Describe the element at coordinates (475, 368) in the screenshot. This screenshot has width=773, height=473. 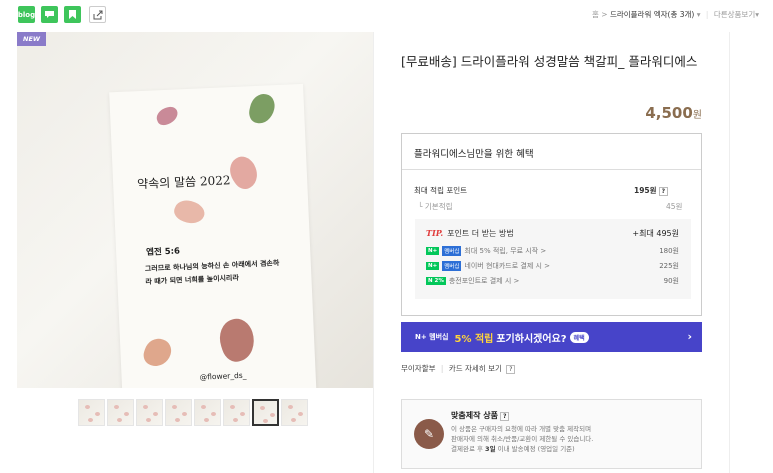
I see `card-detail-link: 카드 자세히 보기` at that location.